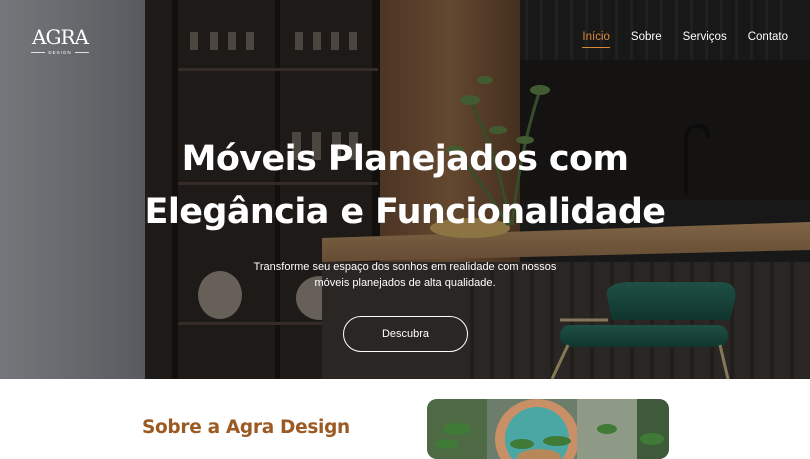  What do you see at coordinates (768, 39) in the screenshot?
I see `nav-link-contato: Contato` at bounding box center [768, 39].